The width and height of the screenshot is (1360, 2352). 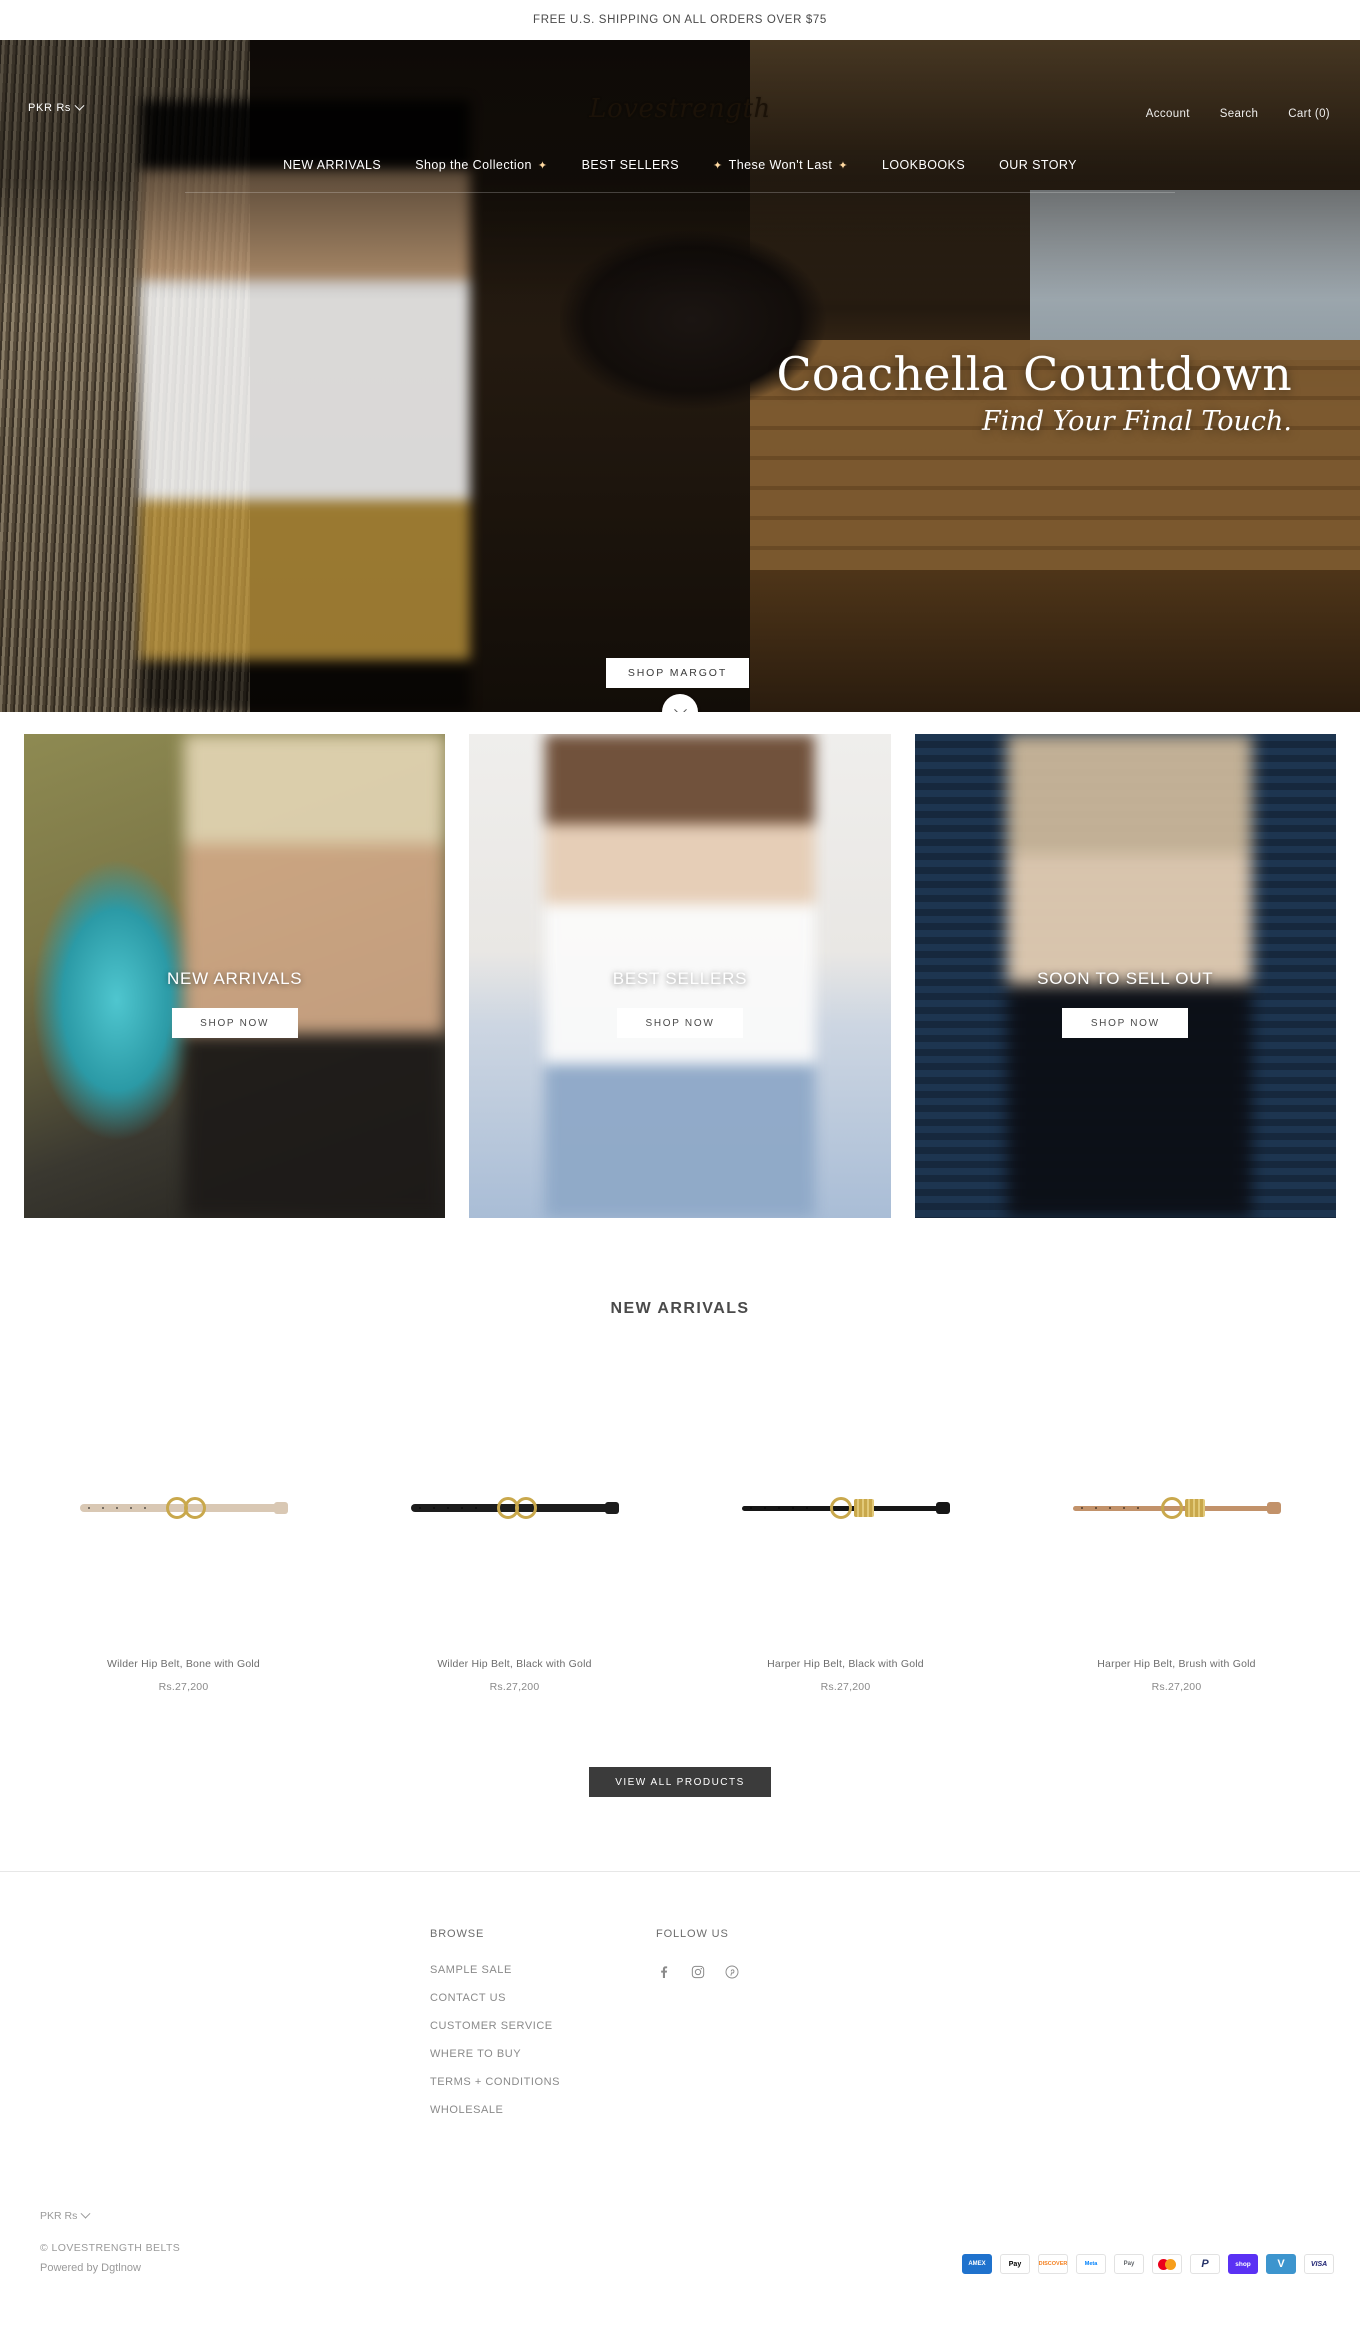 I want to click on facebook-icon, so click(x=664, y=1972).